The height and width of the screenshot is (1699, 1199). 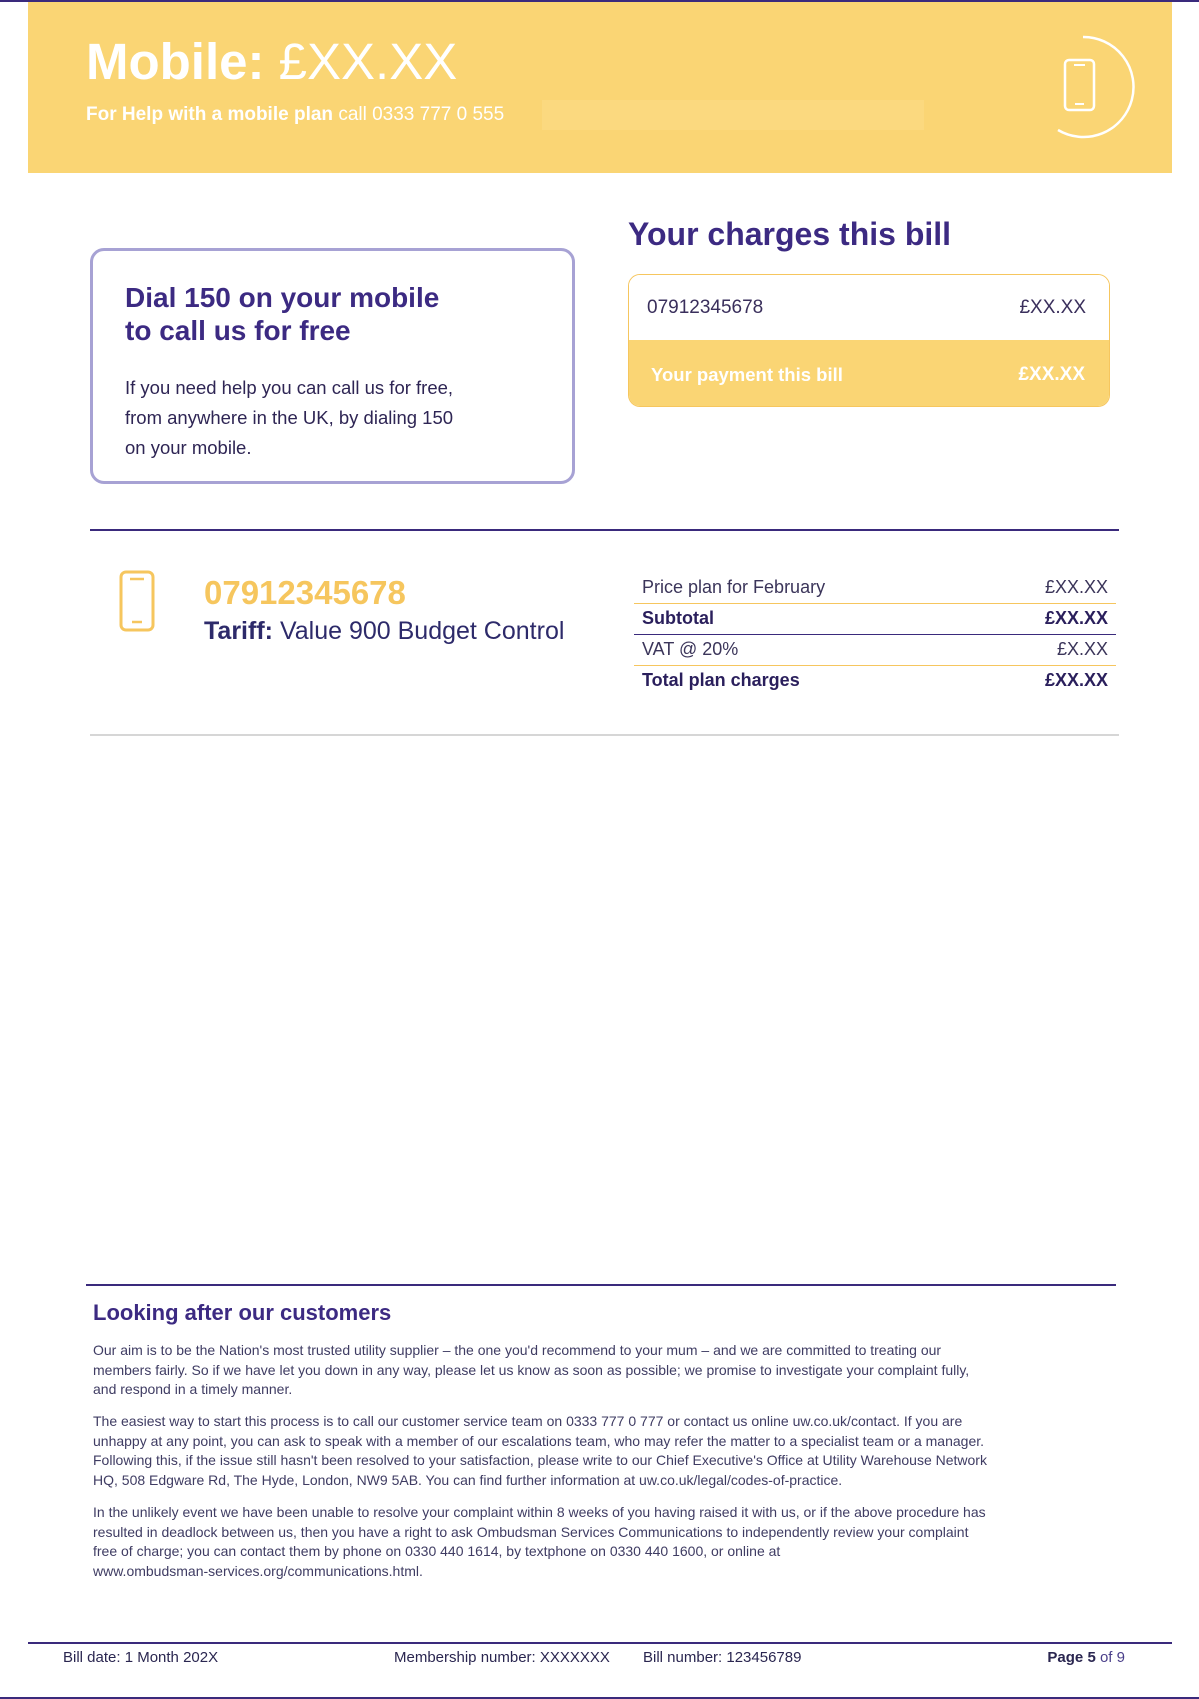 I want to click on section-divider, so click(x=604, y=530).